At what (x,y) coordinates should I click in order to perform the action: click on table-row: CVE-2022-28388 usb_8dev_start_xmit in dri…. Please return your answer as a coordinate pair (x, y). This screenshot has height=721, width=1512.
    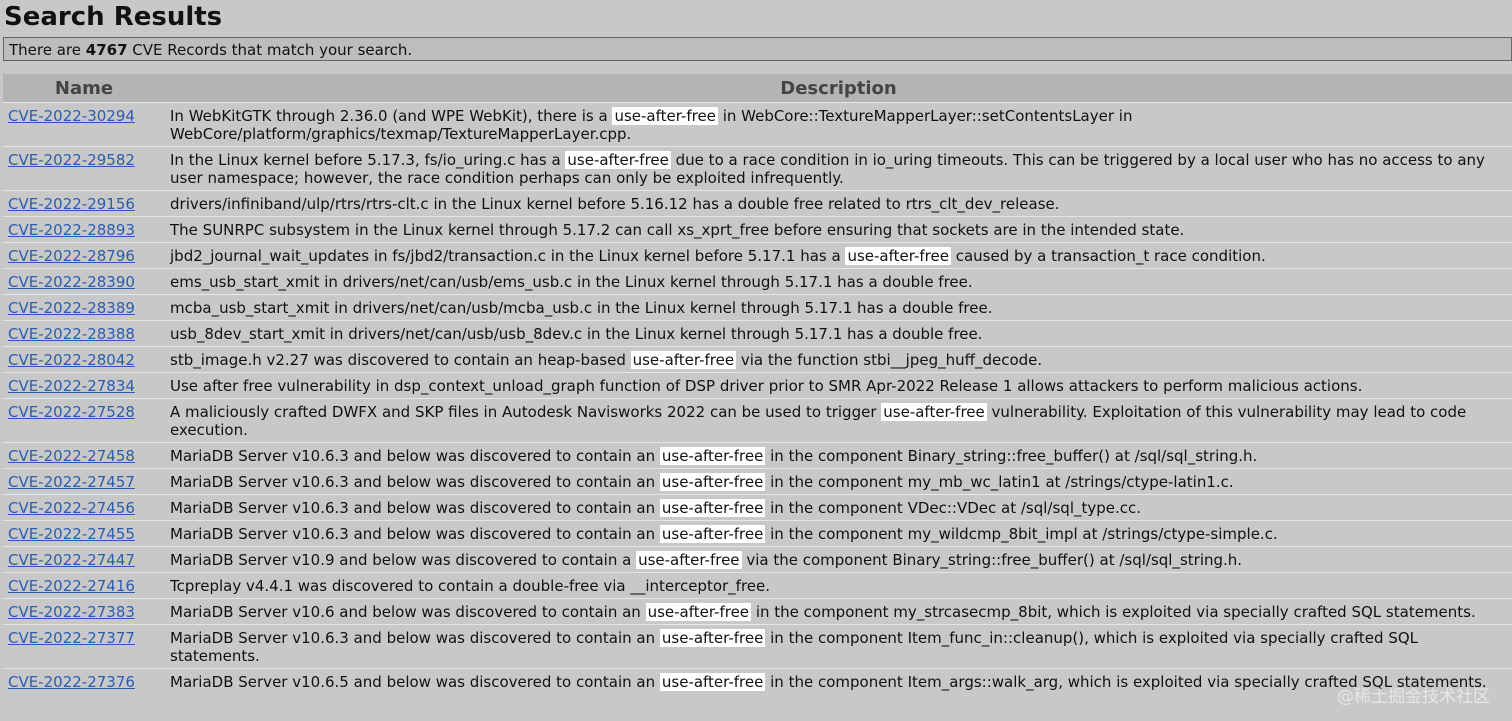
    Looking at the image, I should click on (757, 333).